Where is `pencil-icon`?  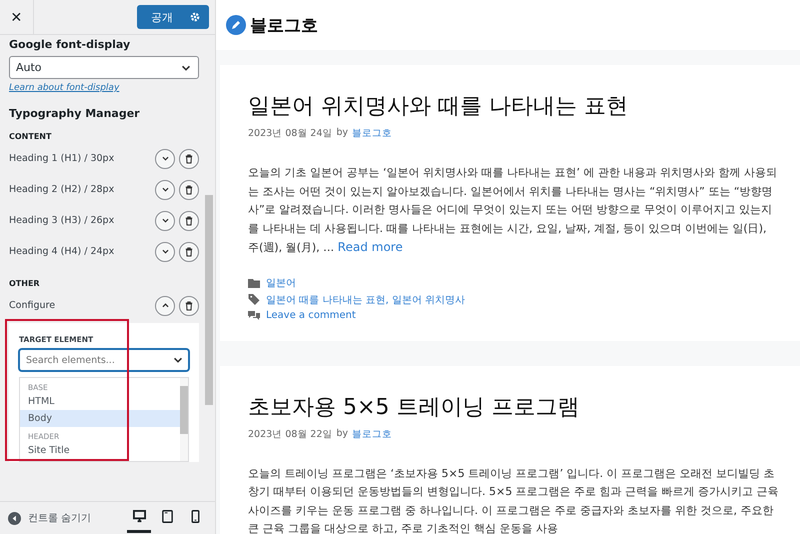 pencil-icon is located at coordinates (236, 25).